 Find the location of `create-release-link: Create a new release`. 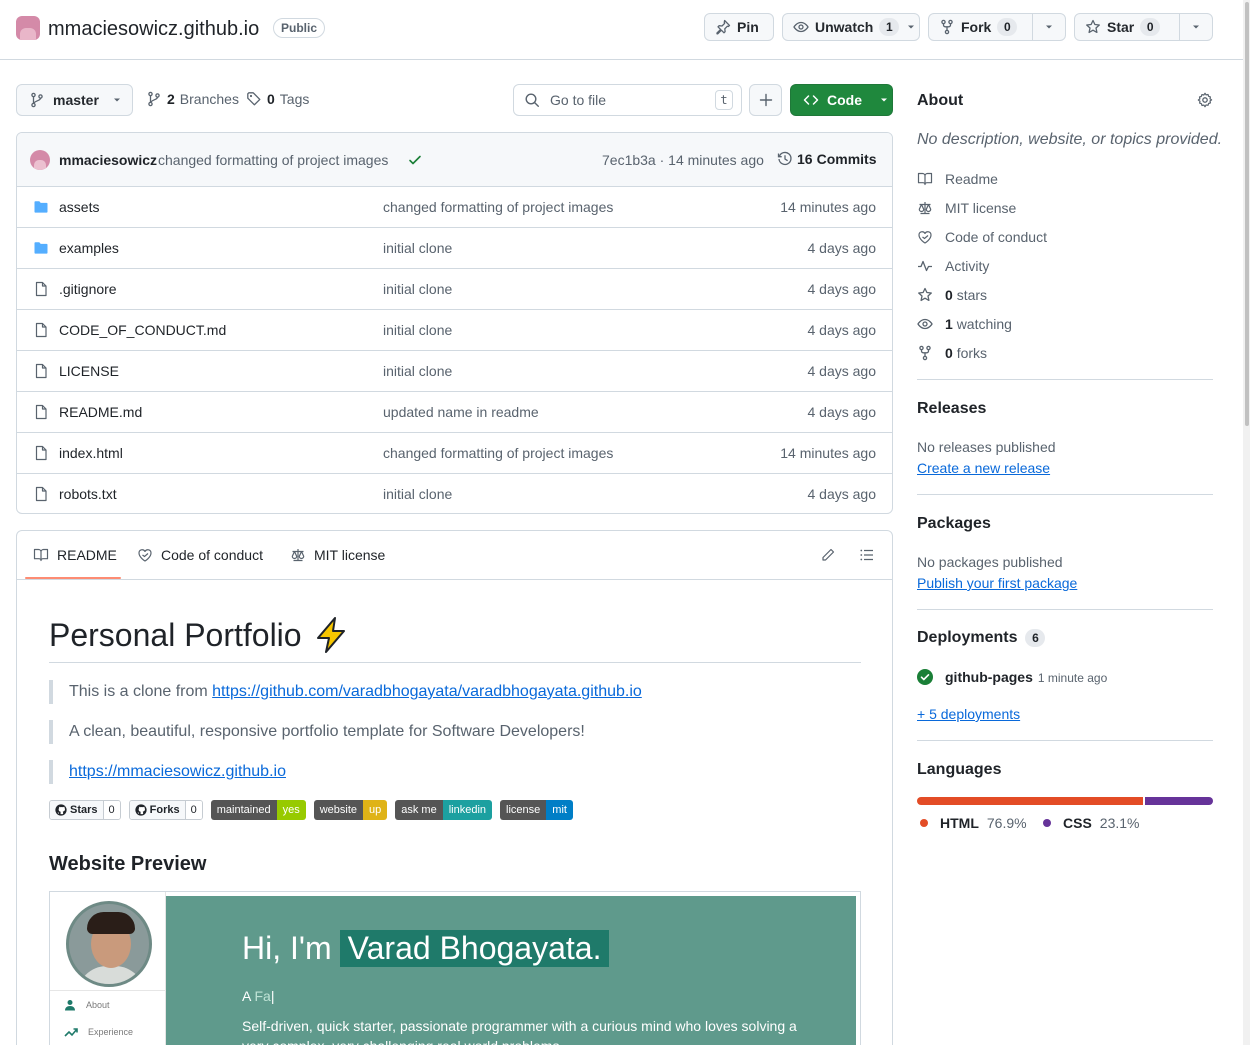

create-release-link: Create a new release is located at coordinates (983, 468).